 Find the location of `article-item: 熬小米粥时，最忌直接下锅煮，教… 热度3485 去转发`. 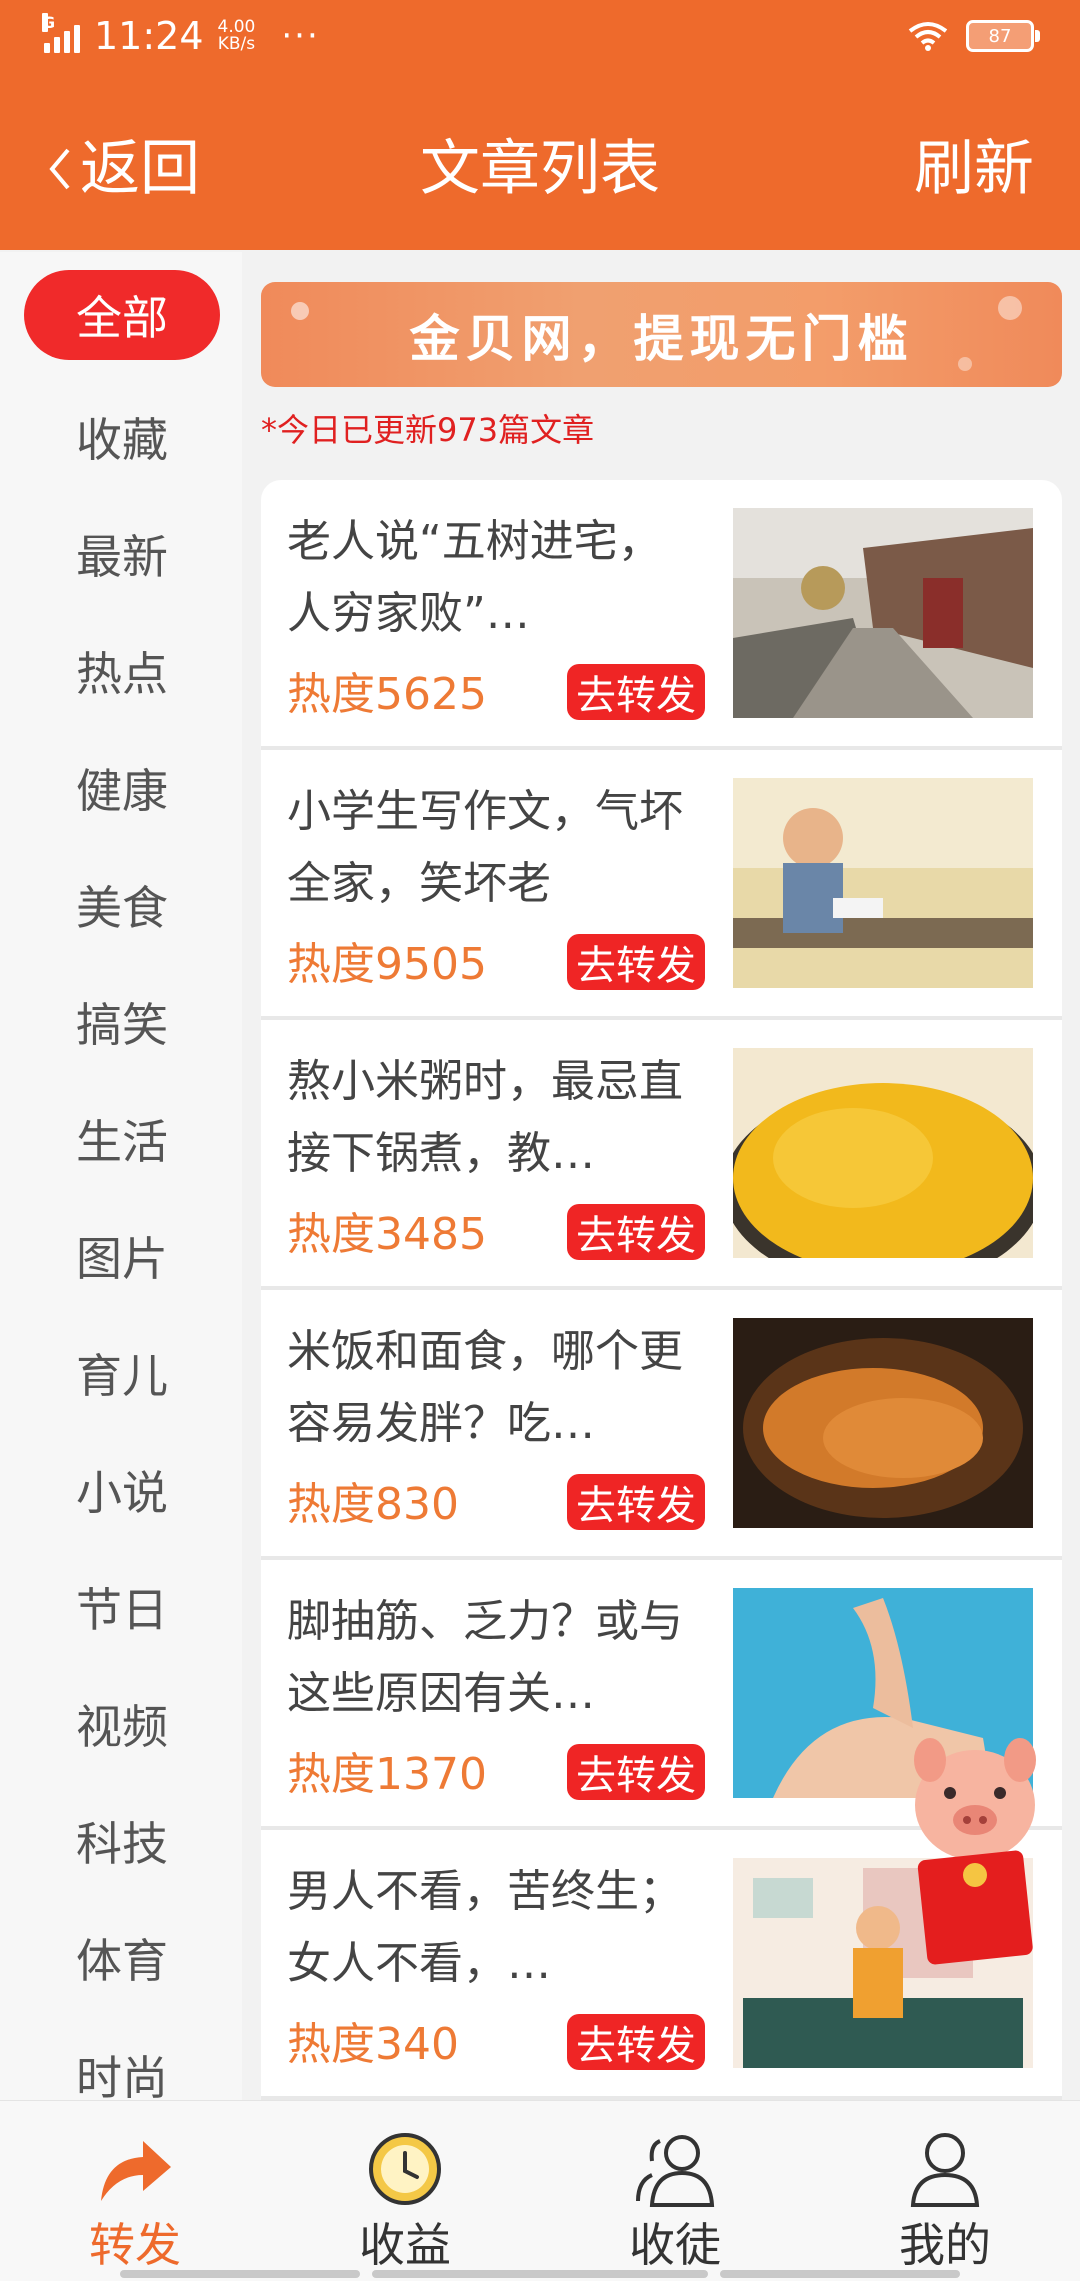

article-item: 熬小米粥时，最忌直接下锅煮，教… 热度3485 去转发 is located at coordinates (661, 1155).